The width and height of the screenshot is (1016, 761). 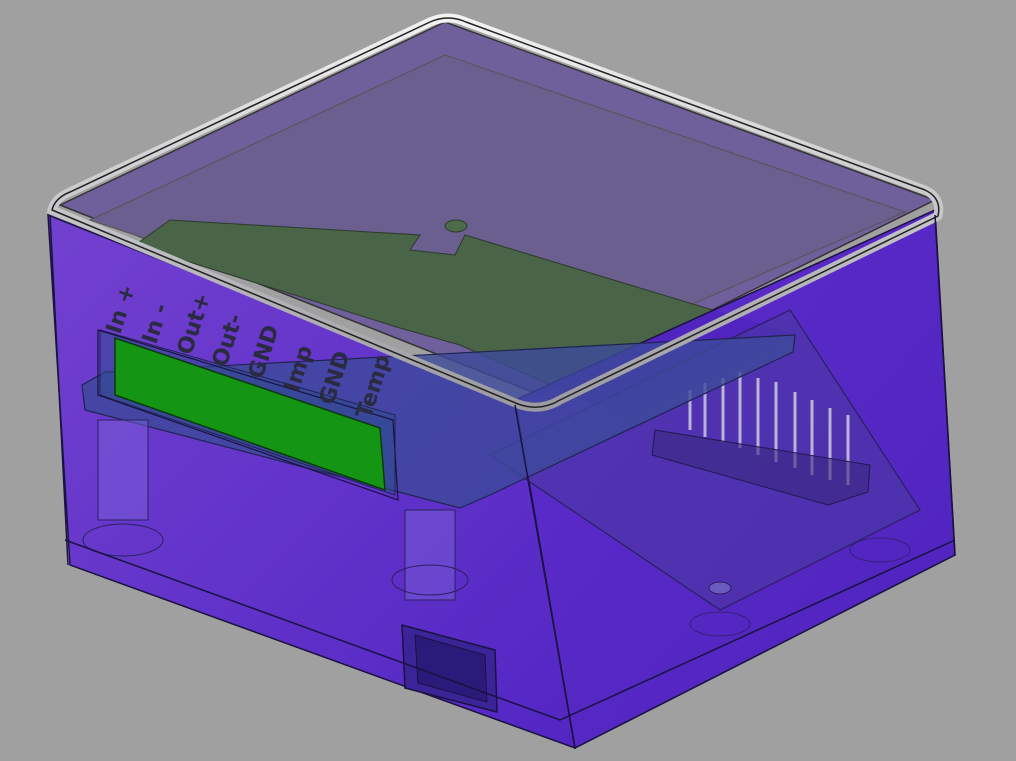 What do you see at coordinates (456, 226) in the screenshot?
I see `pcb-mount-hole` at bounding box center [456, 226].